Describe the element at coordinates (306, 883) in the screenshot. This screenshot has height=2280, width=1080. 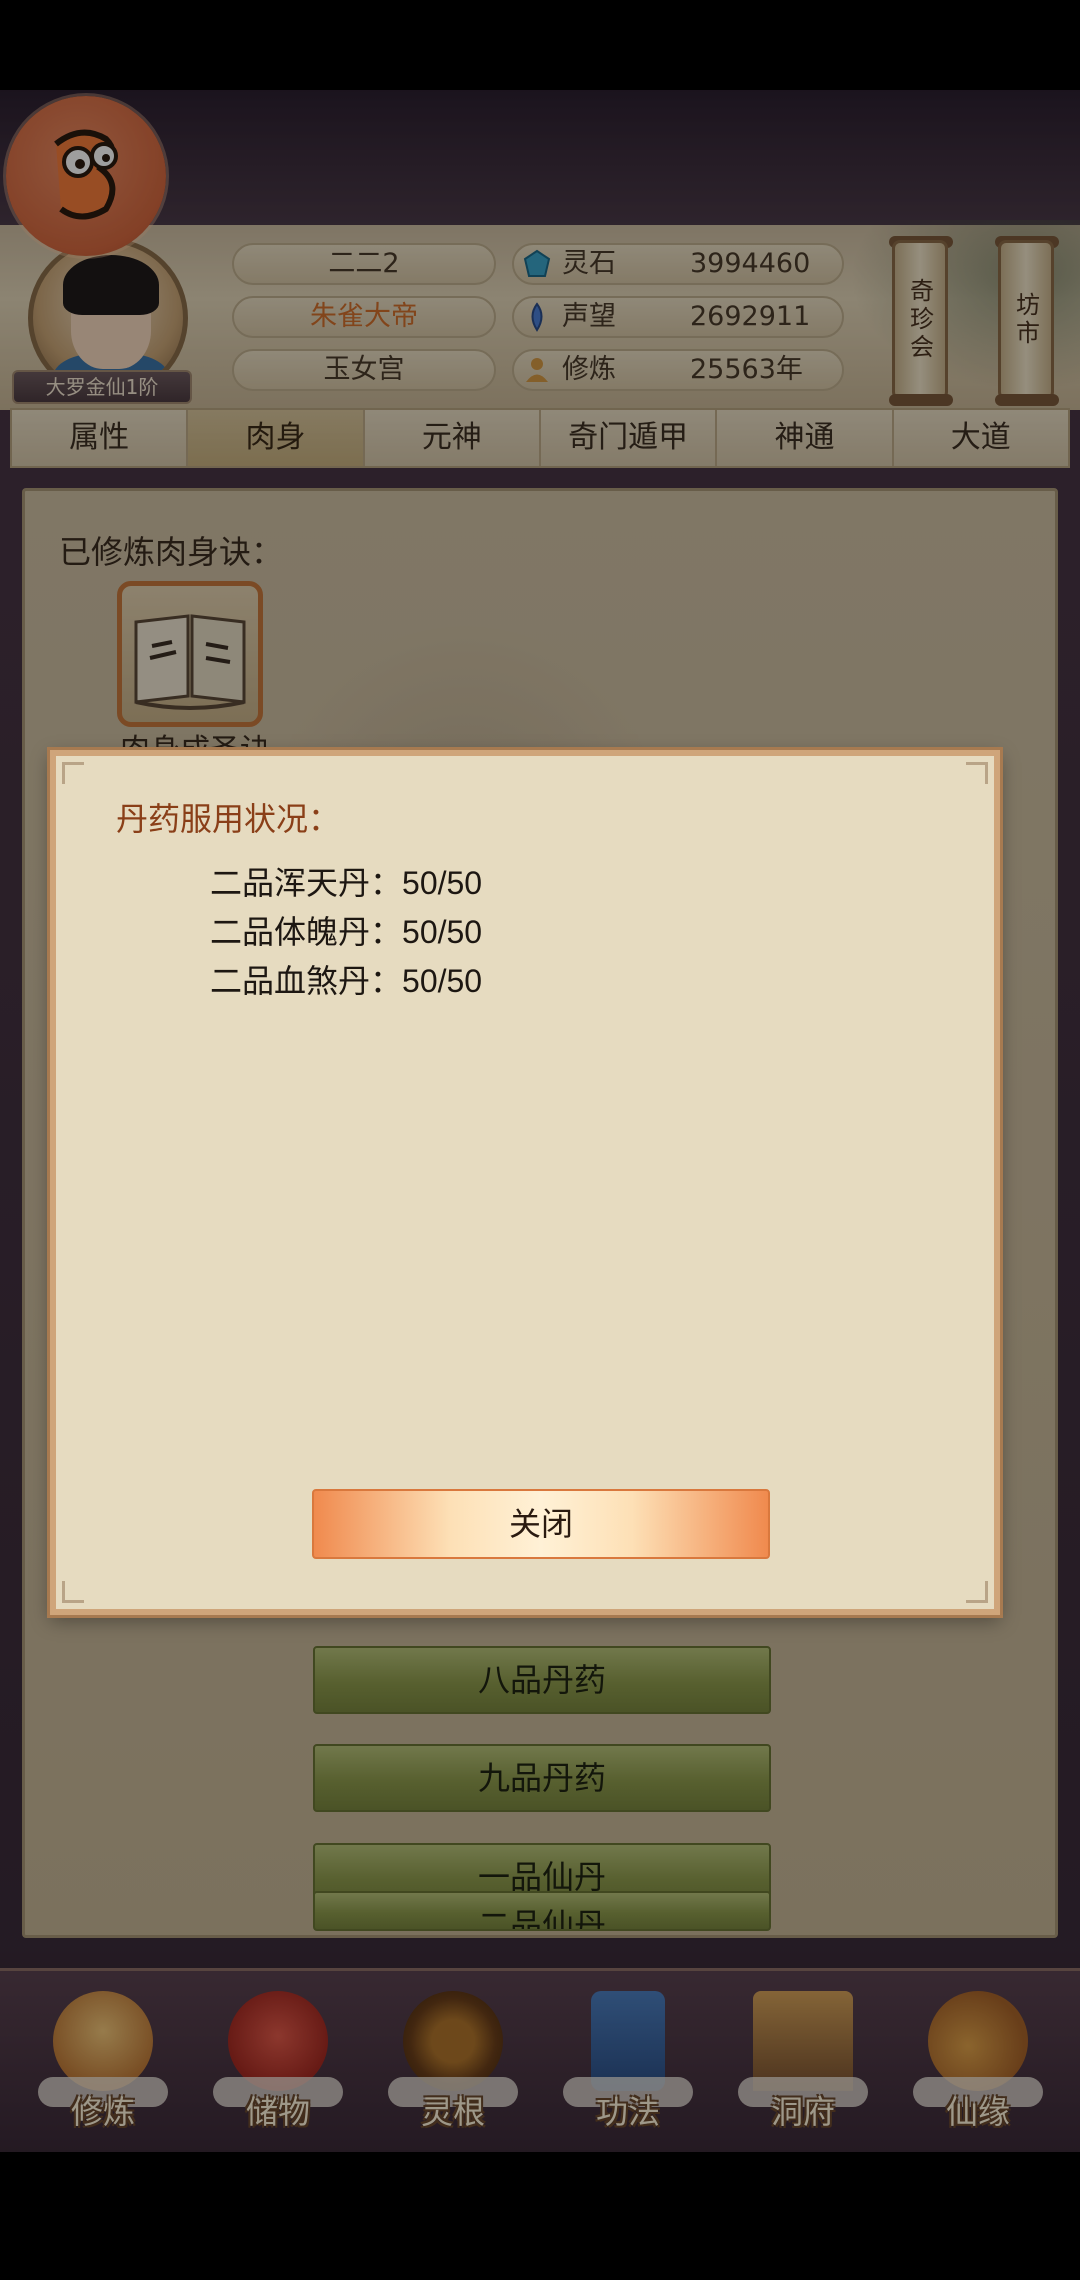
I see `pill-name: 二品浑天丹：` at that location.